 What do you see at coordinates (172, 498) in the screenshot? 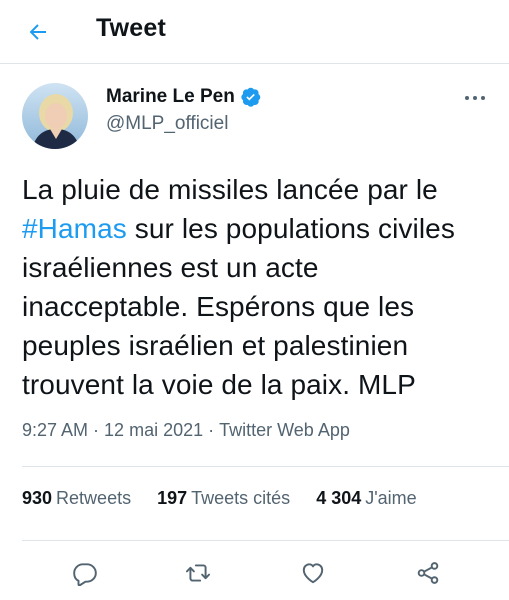
I see `quotes-count: 197` at bounding box center [172, 498].